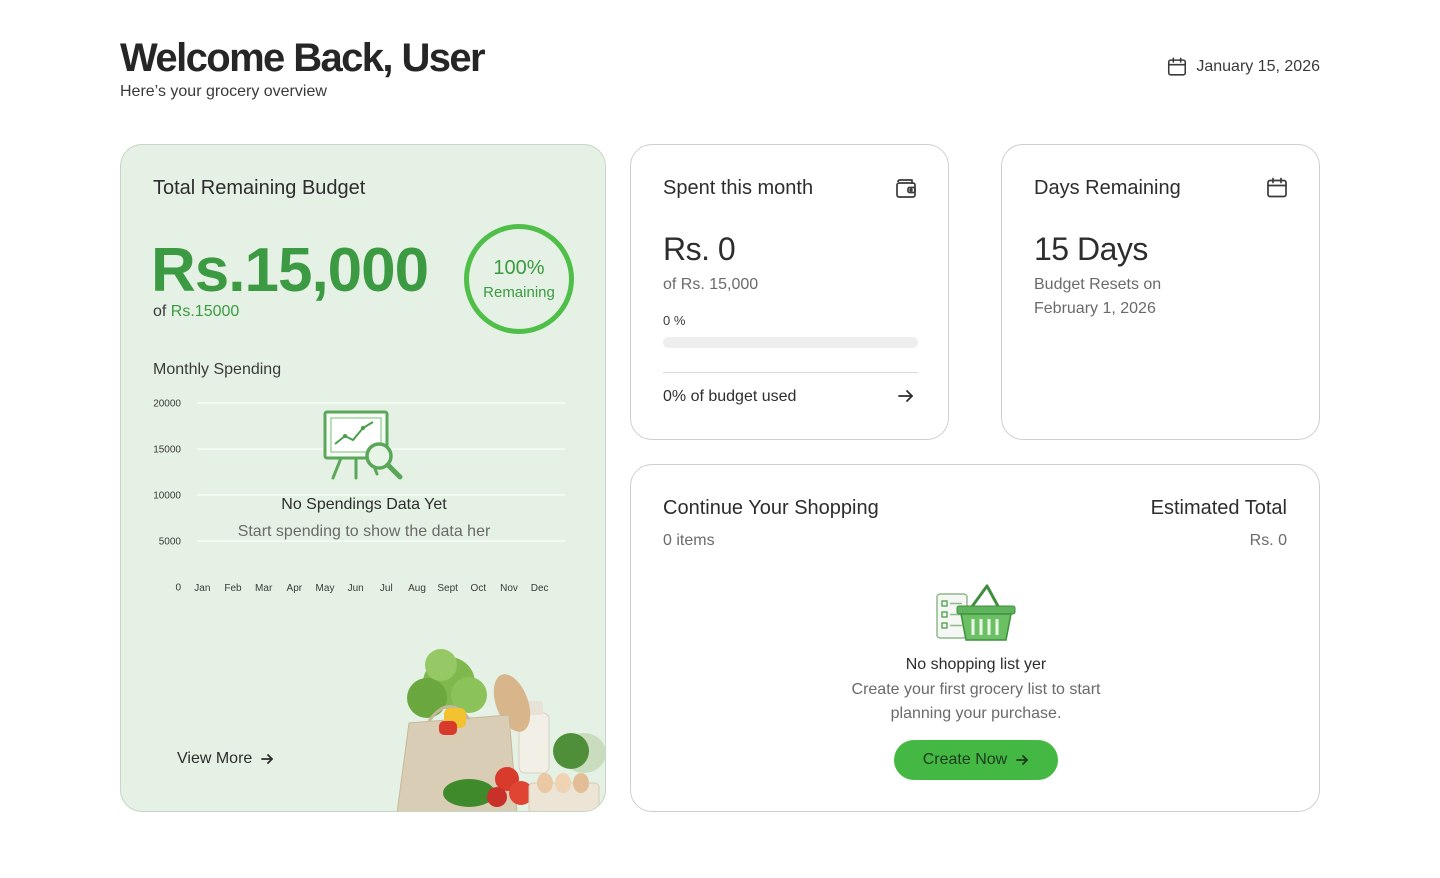  Describe the element at coordinates (1268, 540) in the screenshot. I see `estimated-total-value: Rs. 0` at that location.